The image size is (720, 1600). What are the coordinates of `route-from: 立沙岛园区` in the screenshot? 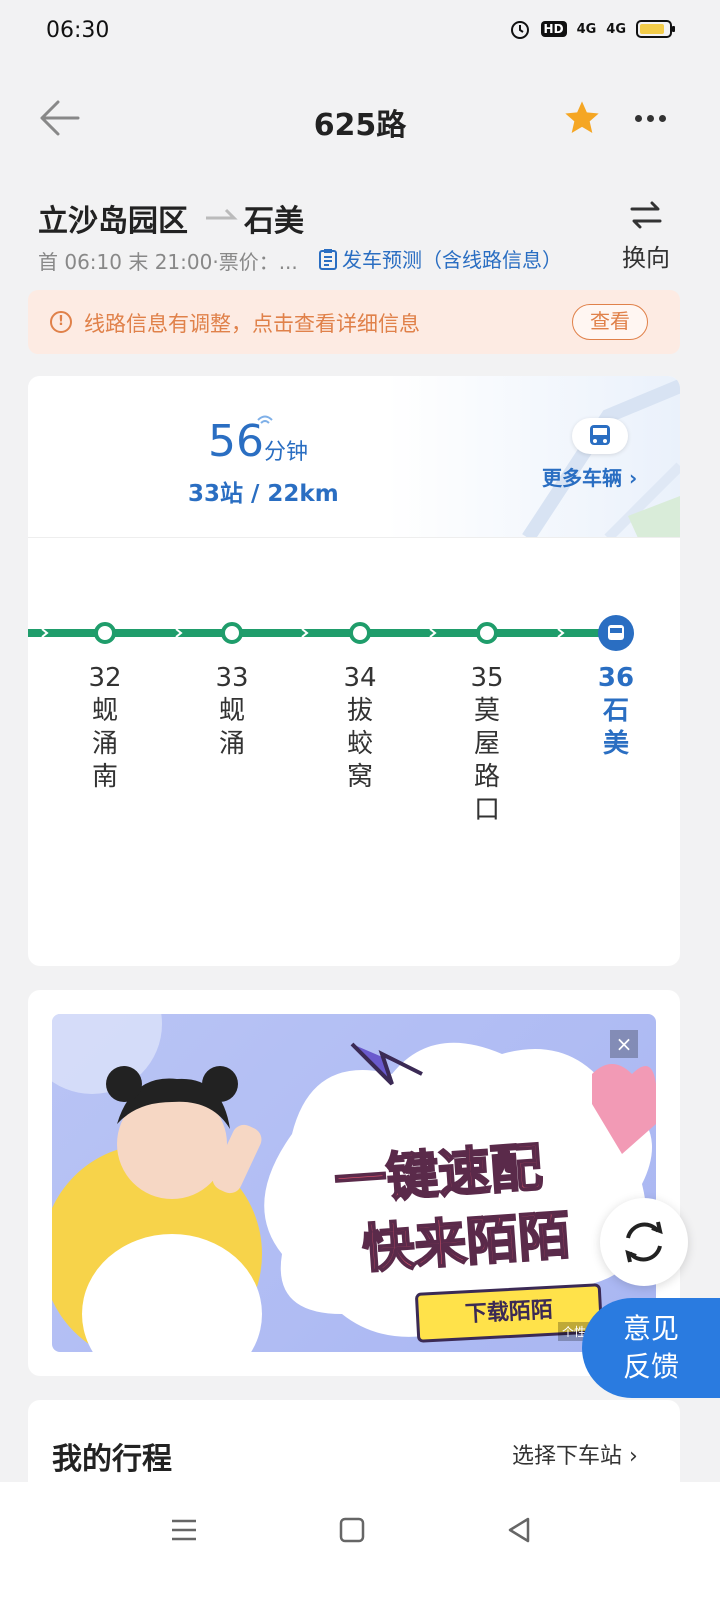 It's located at (113, 221).